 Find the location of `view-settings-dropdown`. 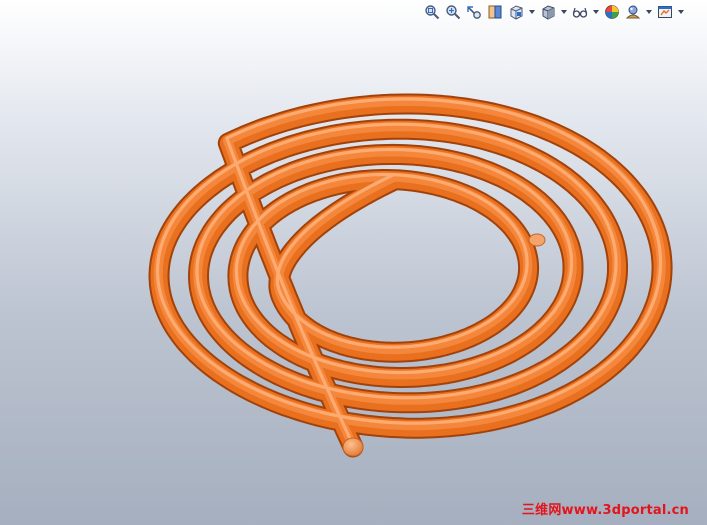

view-settings-dropdown is located at coordinates (681, 12).